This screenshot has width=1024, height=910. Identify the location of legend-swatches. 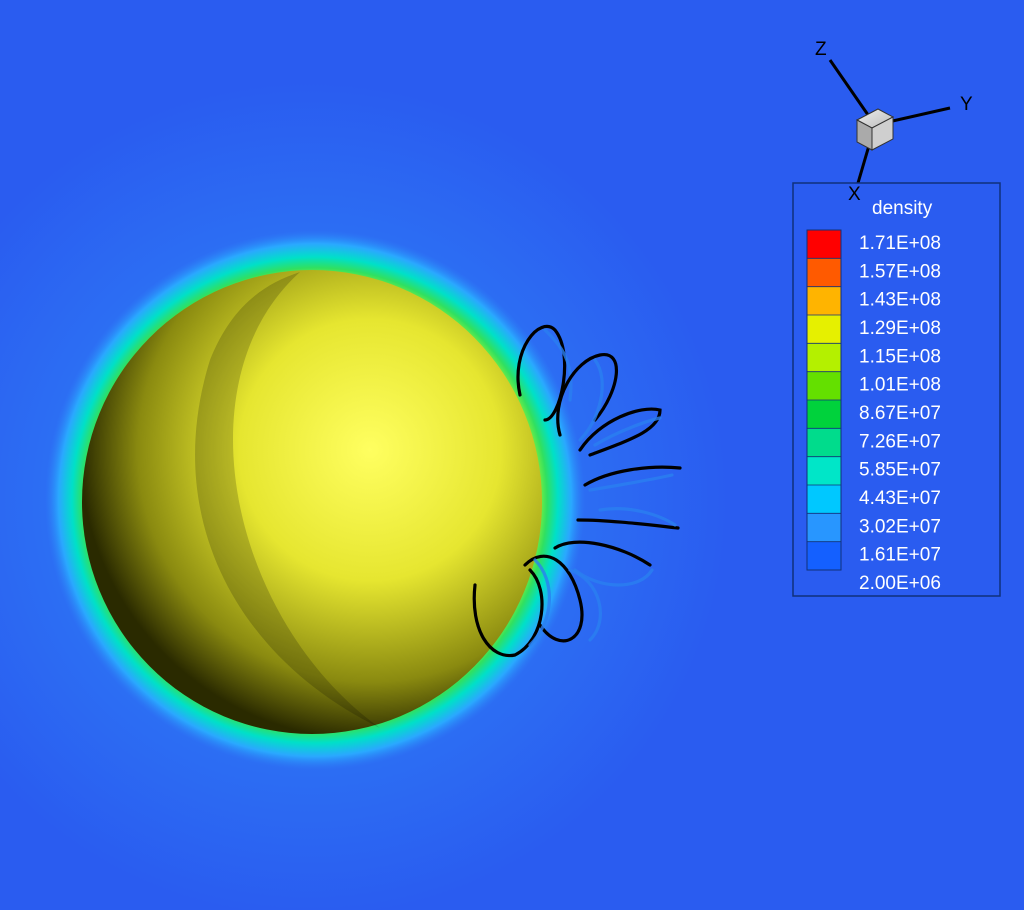
(824, 400).